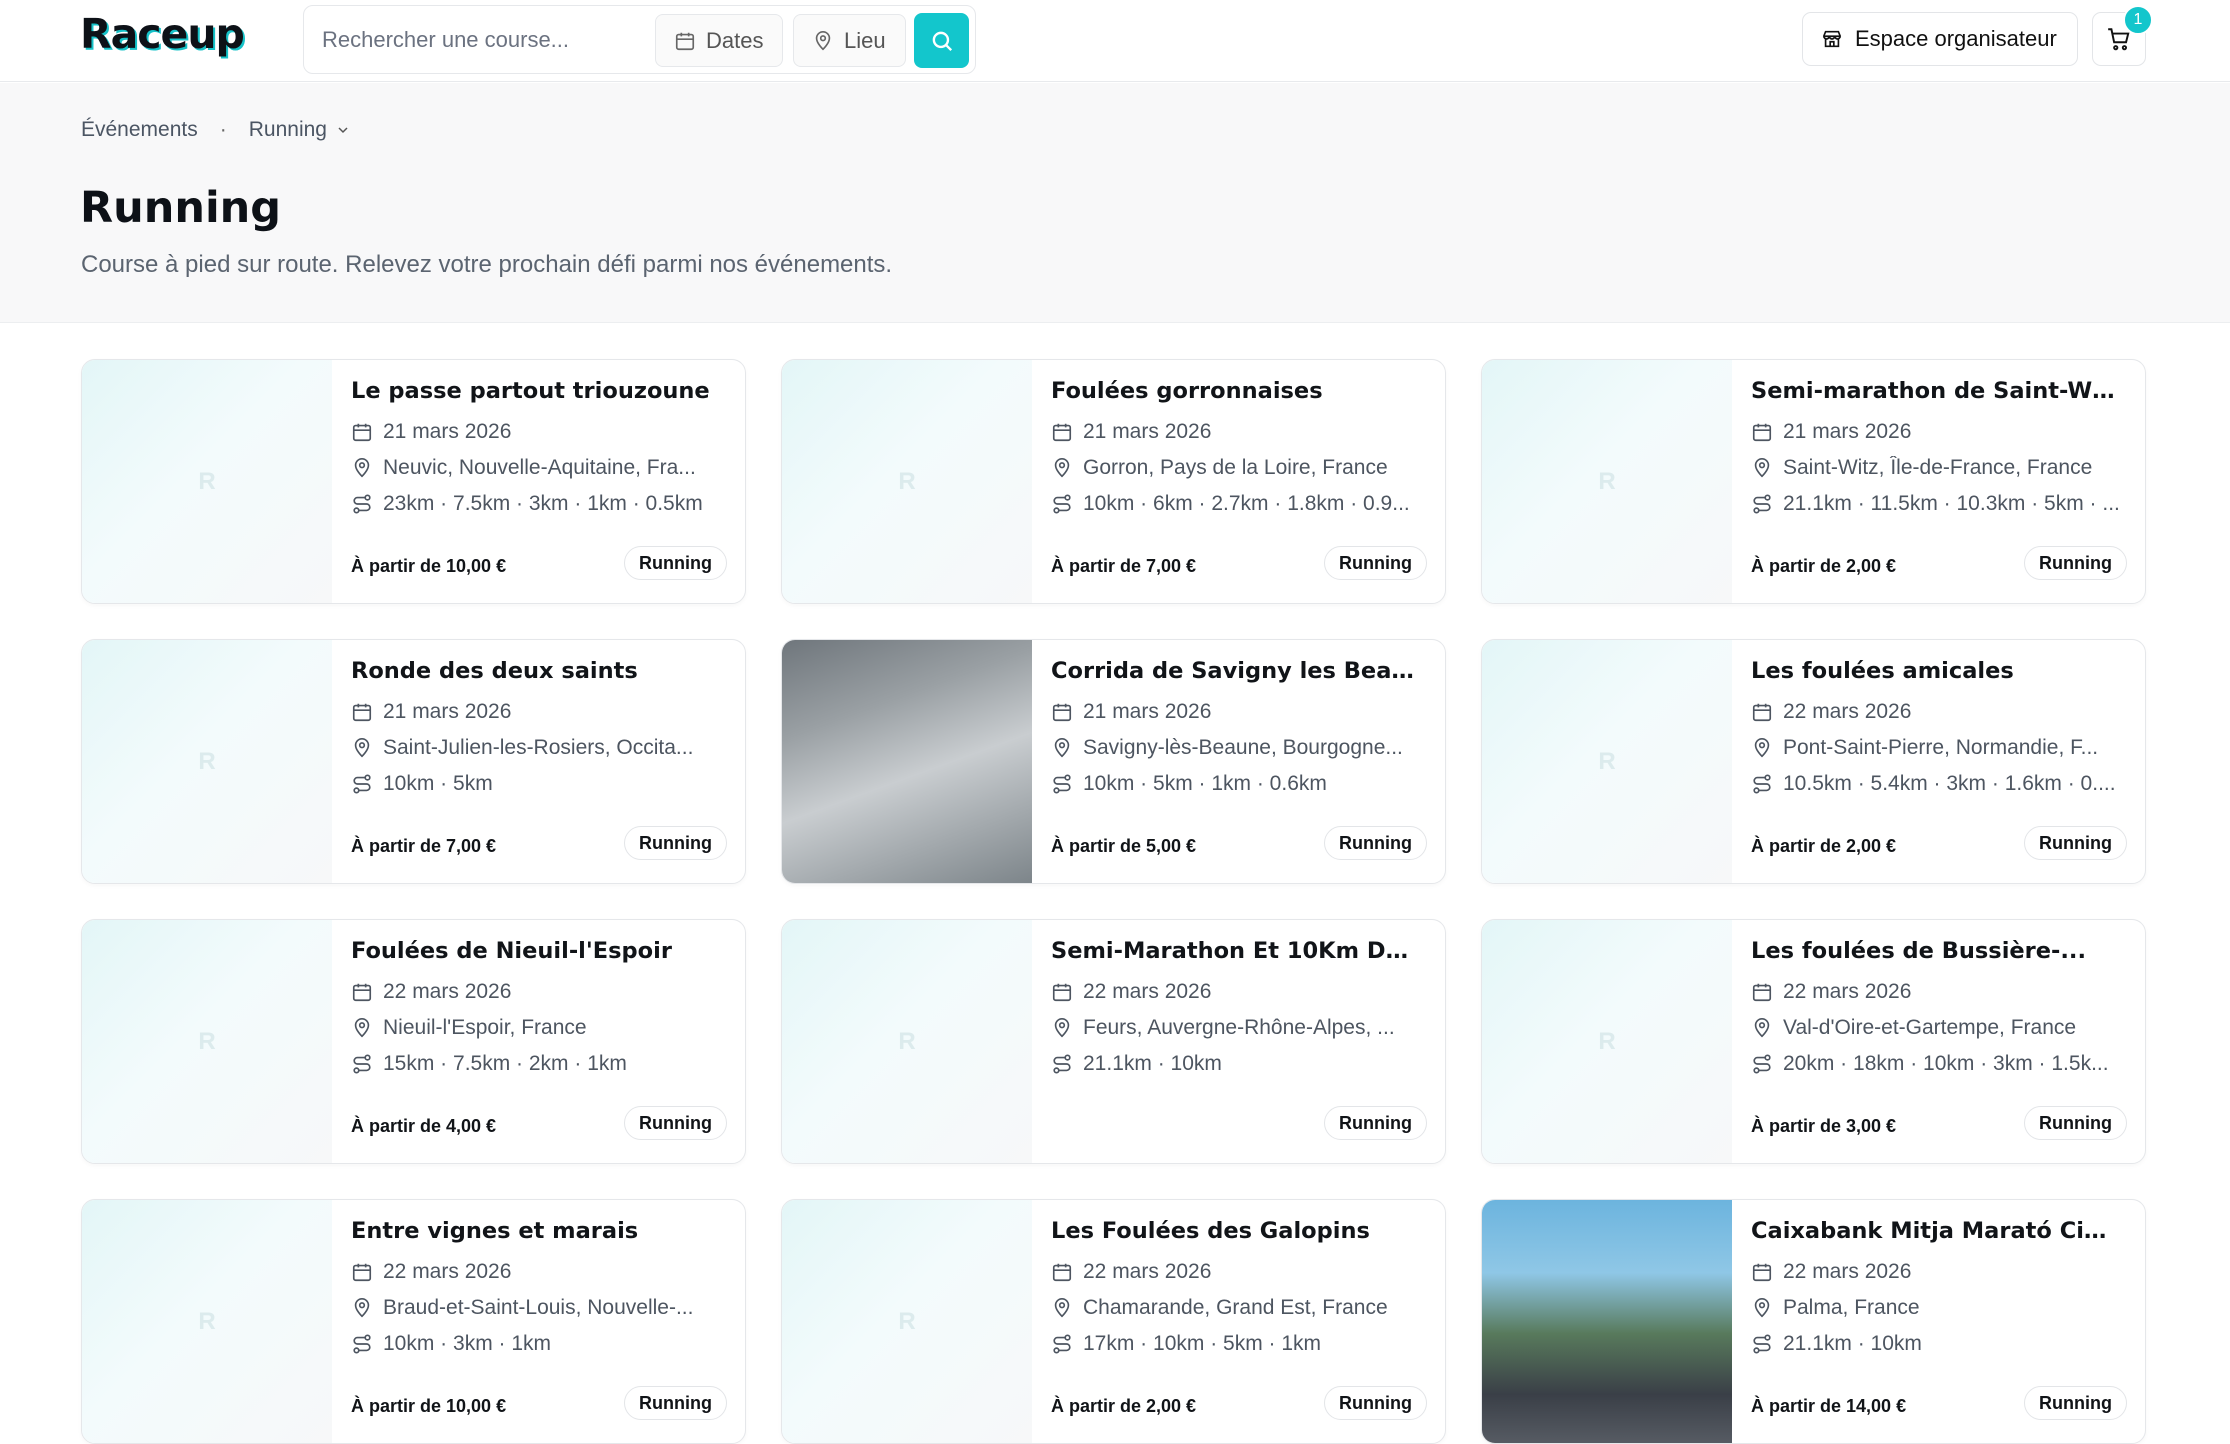 This screenshot has width=2230, height=1444. I want to click on event-distances-row: 23km · 7.5km · 3km · 1km · 0.5km, so click(536, 504).